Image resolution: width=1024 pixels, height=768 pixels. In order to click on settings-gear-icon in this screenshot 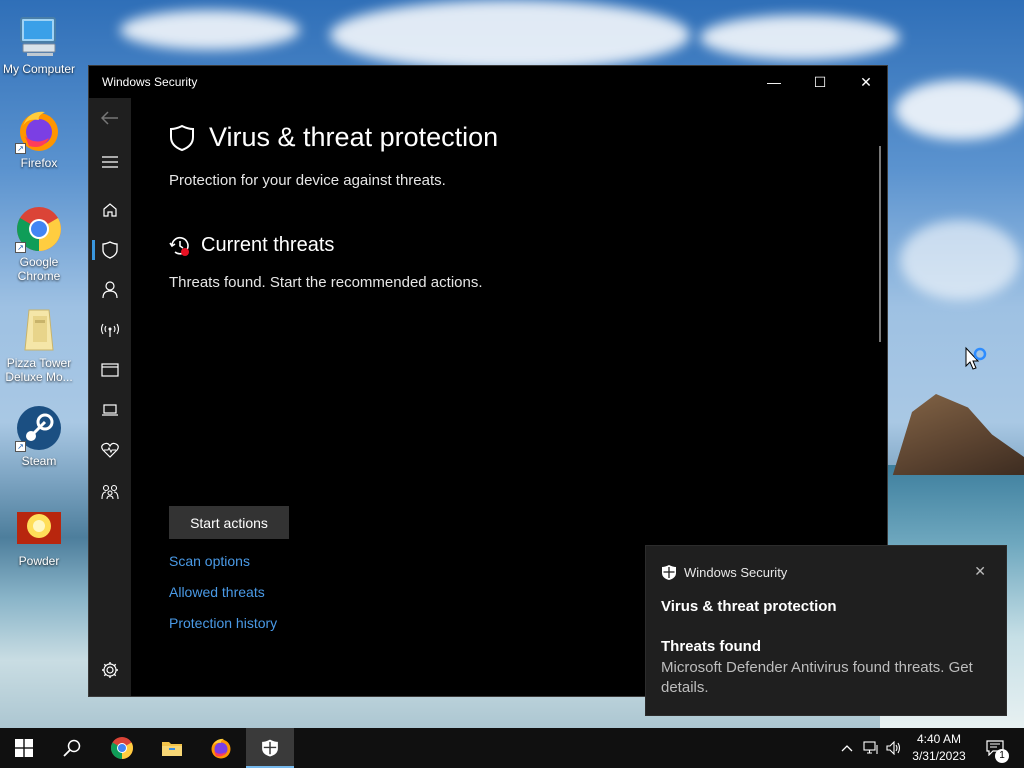, I will do `click(110, 670)`.